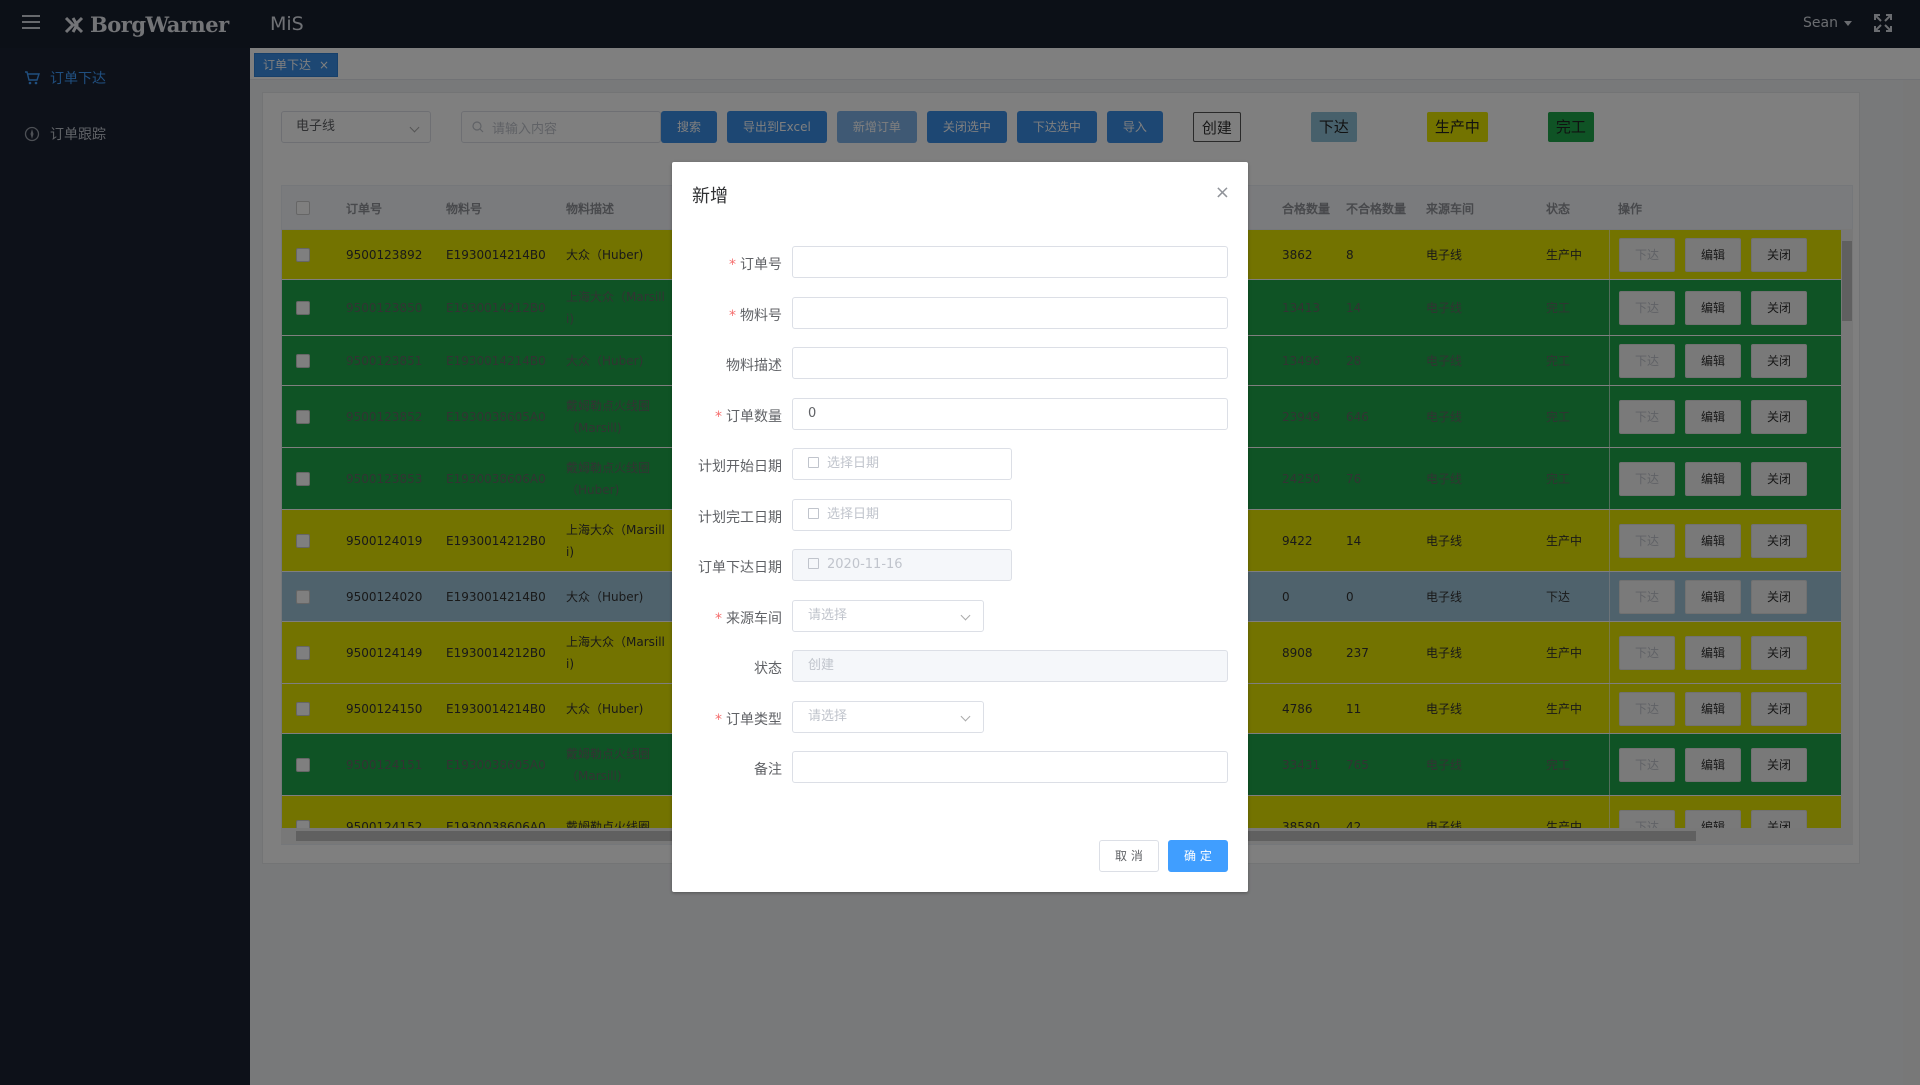 This screenshot has width=1920, height=1085. I want to click on form-row: * 来源车间 请选择, so click(960, 615).